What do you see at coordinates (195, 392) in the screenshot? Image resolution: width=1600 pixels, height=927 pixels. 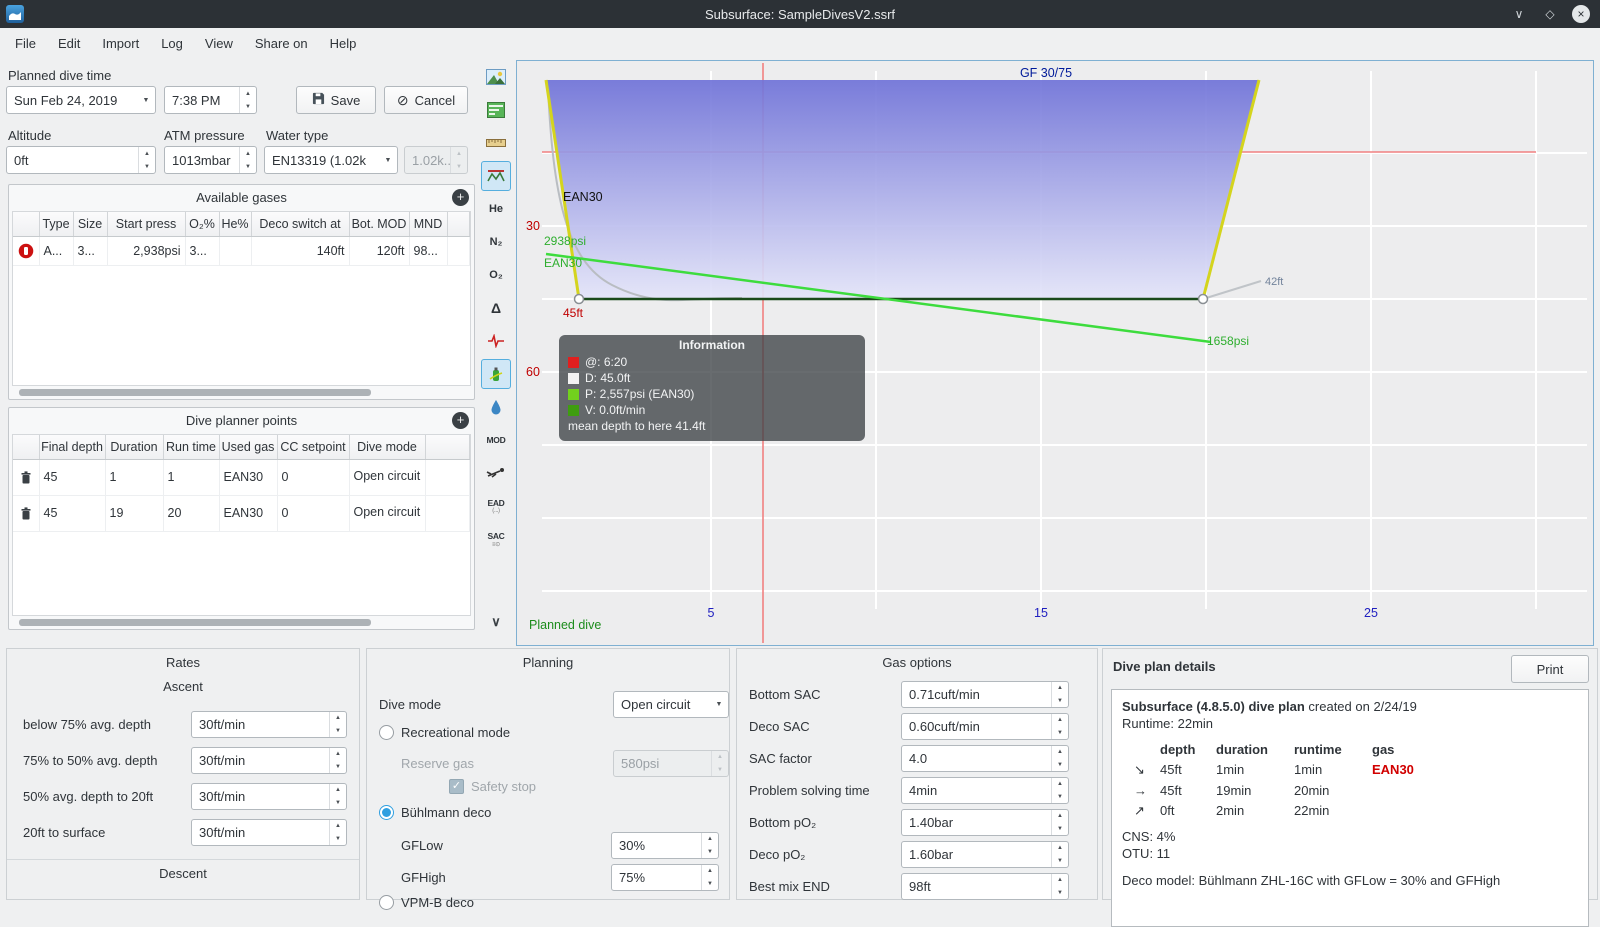 I see `gases-horizontal-scrollbar` at bounding box center [195, 392].